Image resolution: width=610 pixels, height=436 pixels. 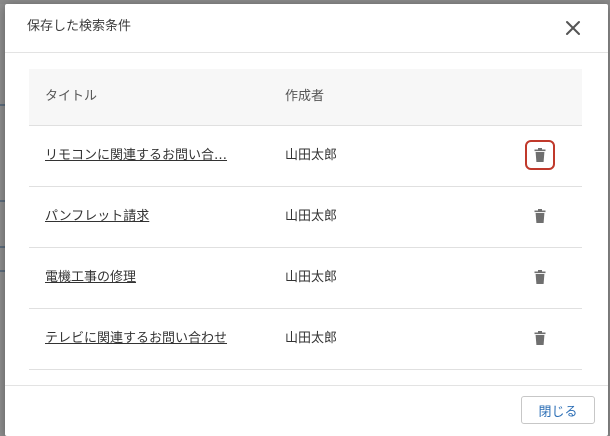 I want to click on table-row: リモコンに関連するお問い合… 山田太郎, so click(x=305, y=156).